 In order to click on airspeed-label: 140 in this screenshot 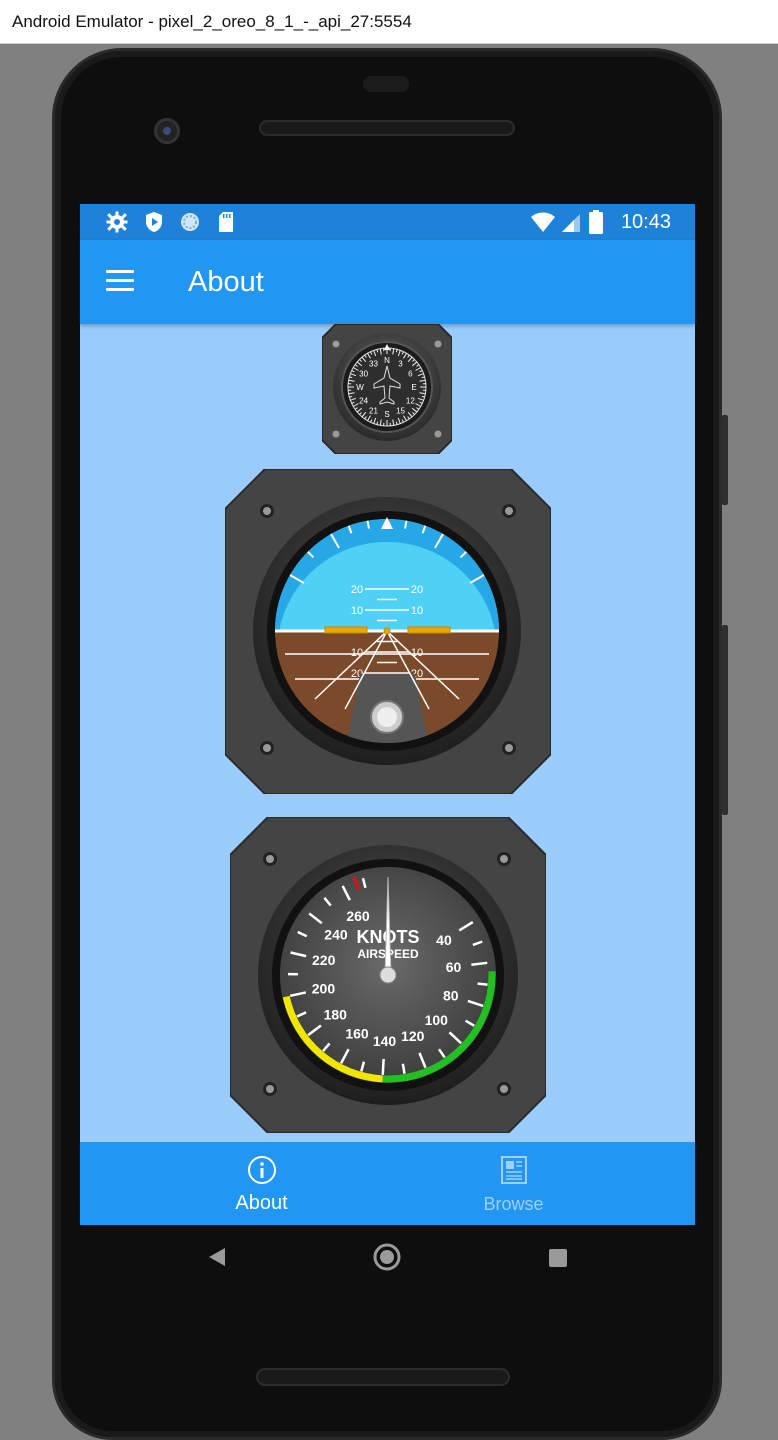, I will do `click(385, 1041)`.